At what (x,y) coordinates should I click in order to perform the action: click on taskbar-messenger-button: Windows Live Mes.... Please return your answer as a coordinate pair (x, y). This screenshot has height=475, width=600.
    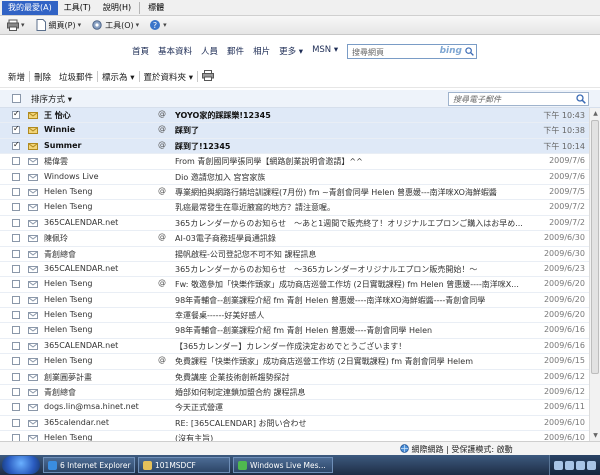
    Looking at the image, I should click on (283, 465).